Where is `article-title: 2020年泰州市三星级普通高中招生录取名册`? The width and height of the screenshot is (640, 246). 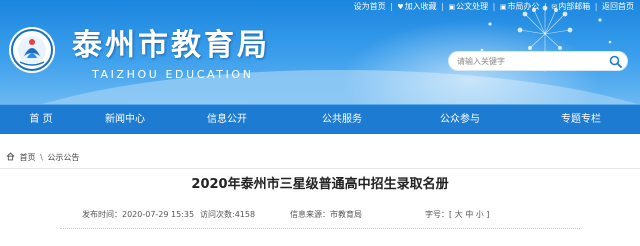
article-title: 2020年泰州市三星级普通高中招生录取名册 is located at coordinates (320, 184).